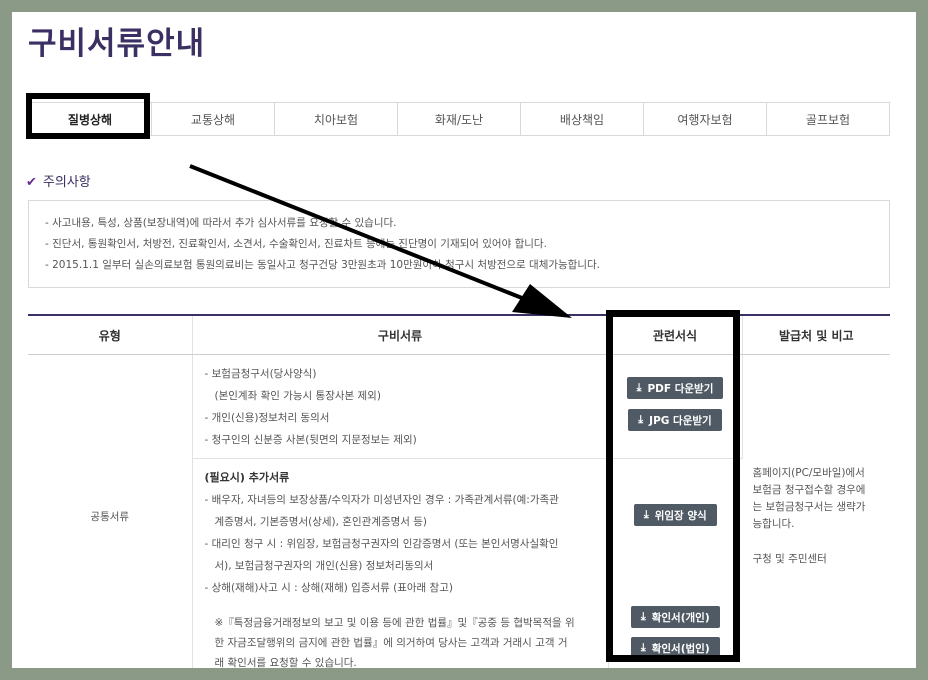  Describe the element at coordinates (400, 335) in the screenshot. I see `header-documents: 구비서류` at that location.